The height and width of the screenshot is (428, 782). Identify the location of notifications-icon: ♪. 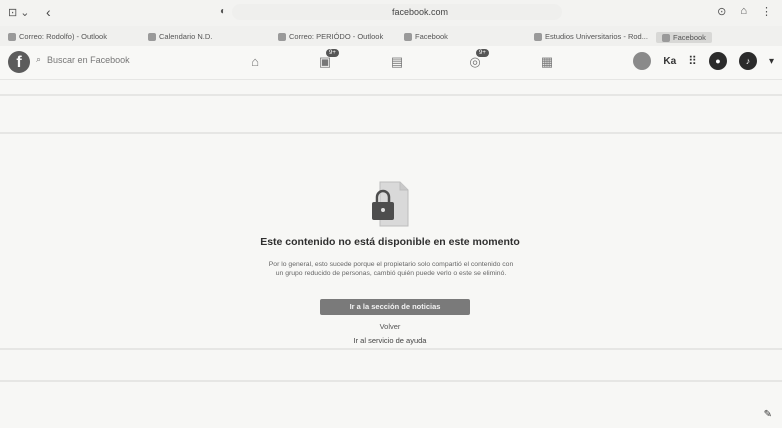
(747, 61).